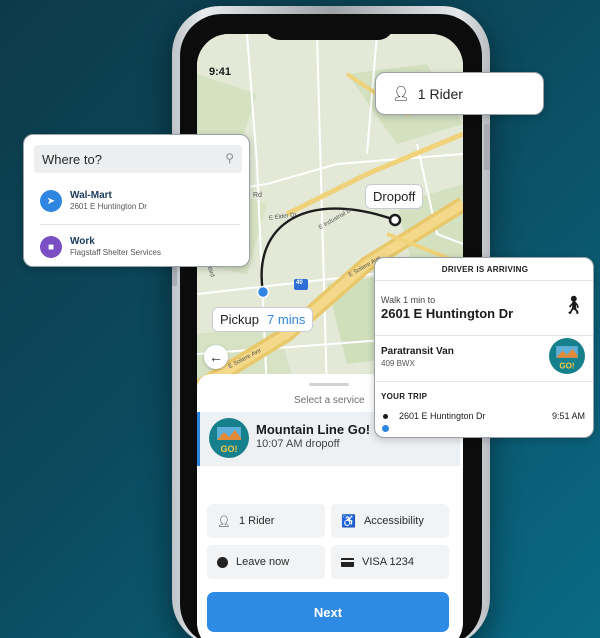 The width and height of the screenshot is (600, 638). What do you see at coordinates (487, 147) in the screenshot?
I see `phone-side-button` at bounding box center [487, 147].